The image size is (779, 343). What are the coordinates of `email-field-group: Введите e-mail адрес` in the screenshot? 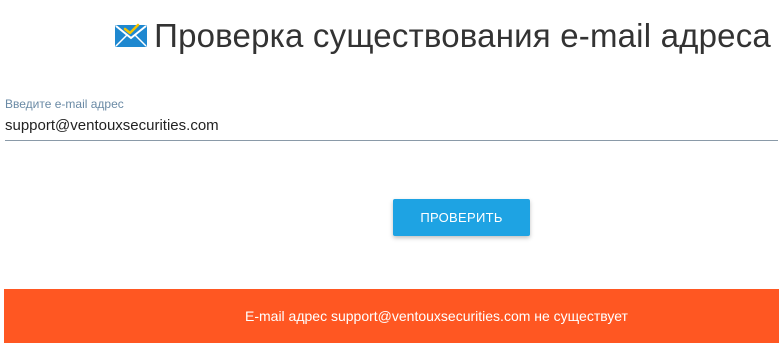 It's located at (391, 118).